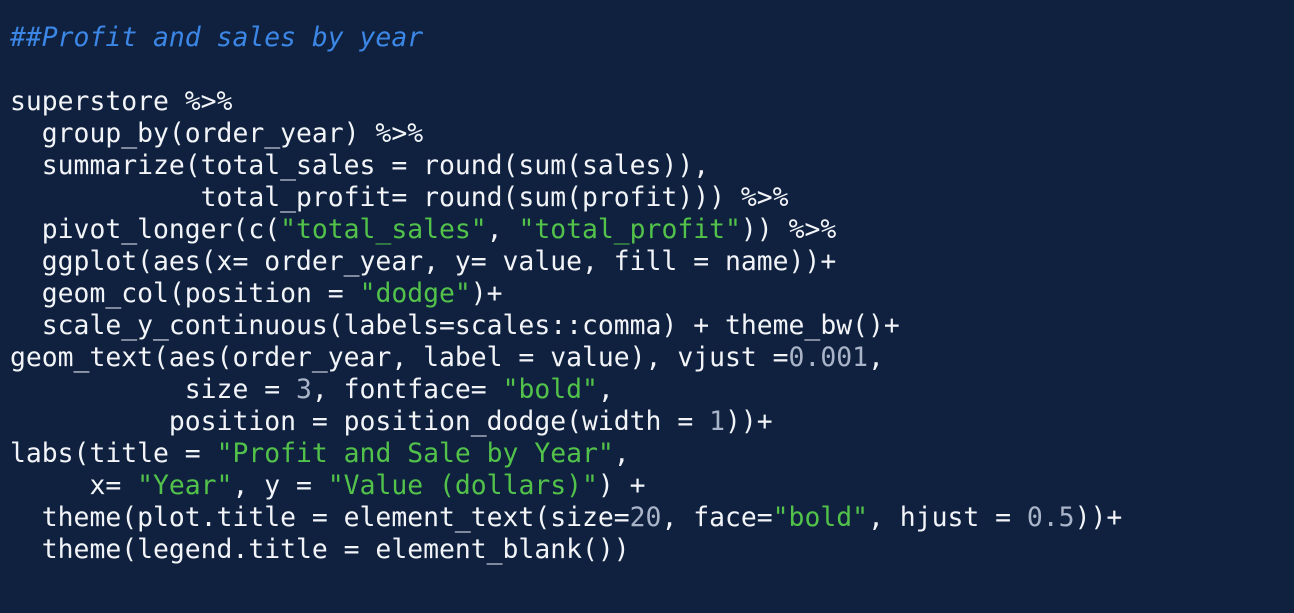 This screenshot has height=613, width=1294. What do you see at coordinates (652, 38) in the screenshot?
I see `code-line: ##Profit and sales by year` at bounding box center [652, 38].